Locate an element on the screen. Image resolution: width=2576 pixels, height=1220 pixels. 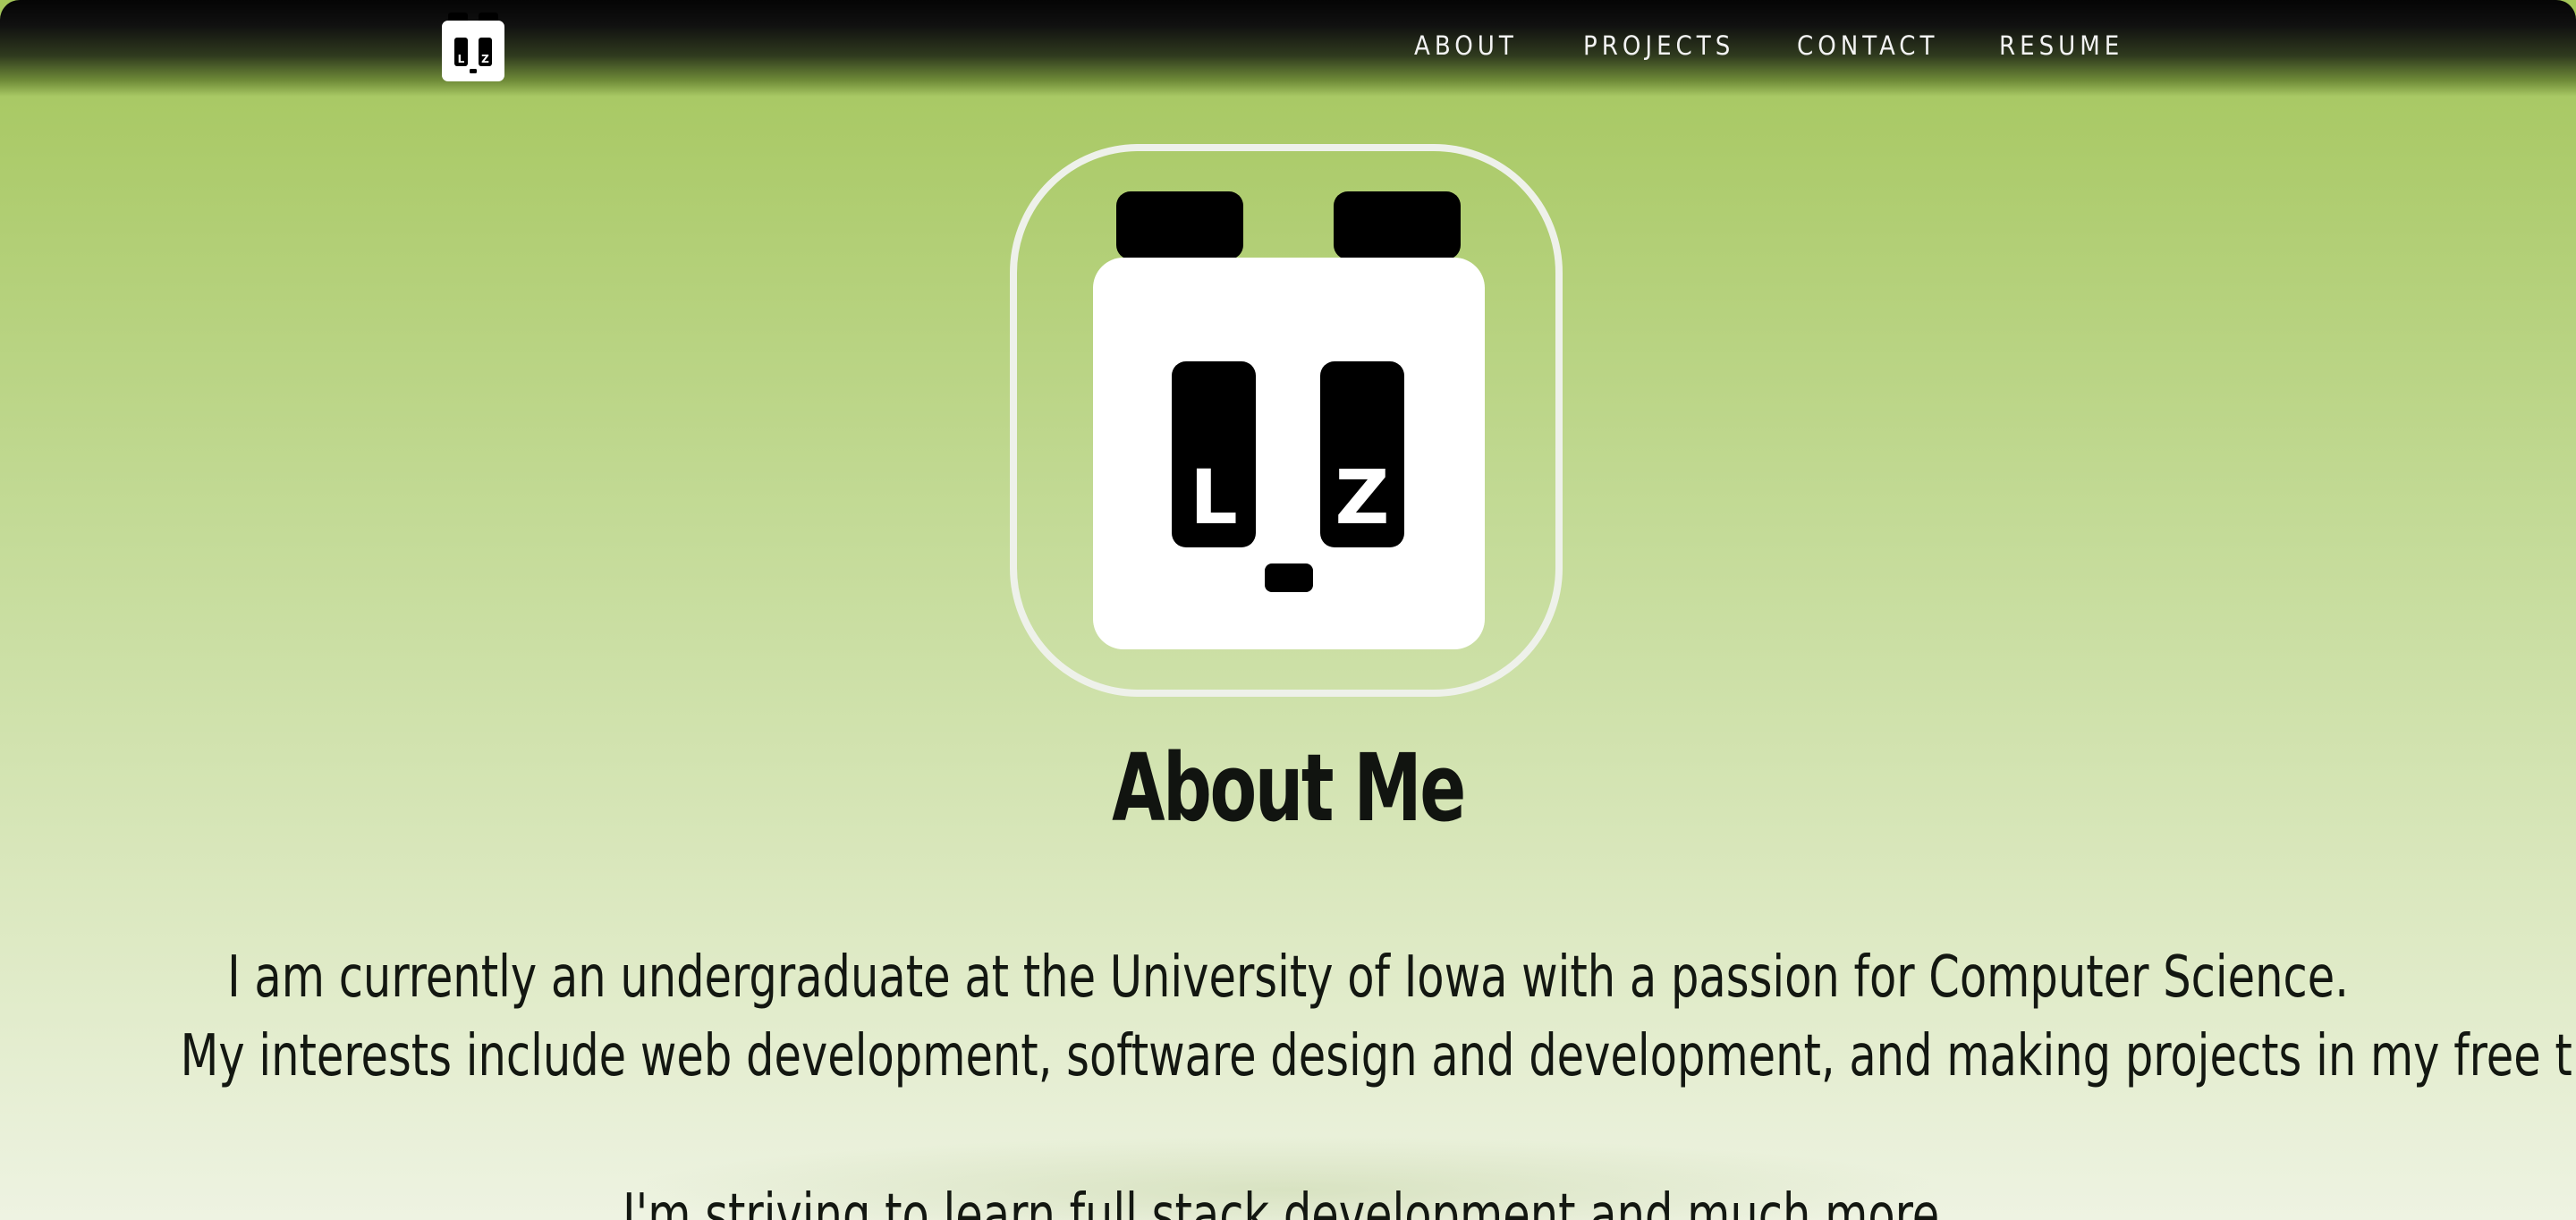
nav-link-resume: RESUME is located at coordinates (2061, 45).